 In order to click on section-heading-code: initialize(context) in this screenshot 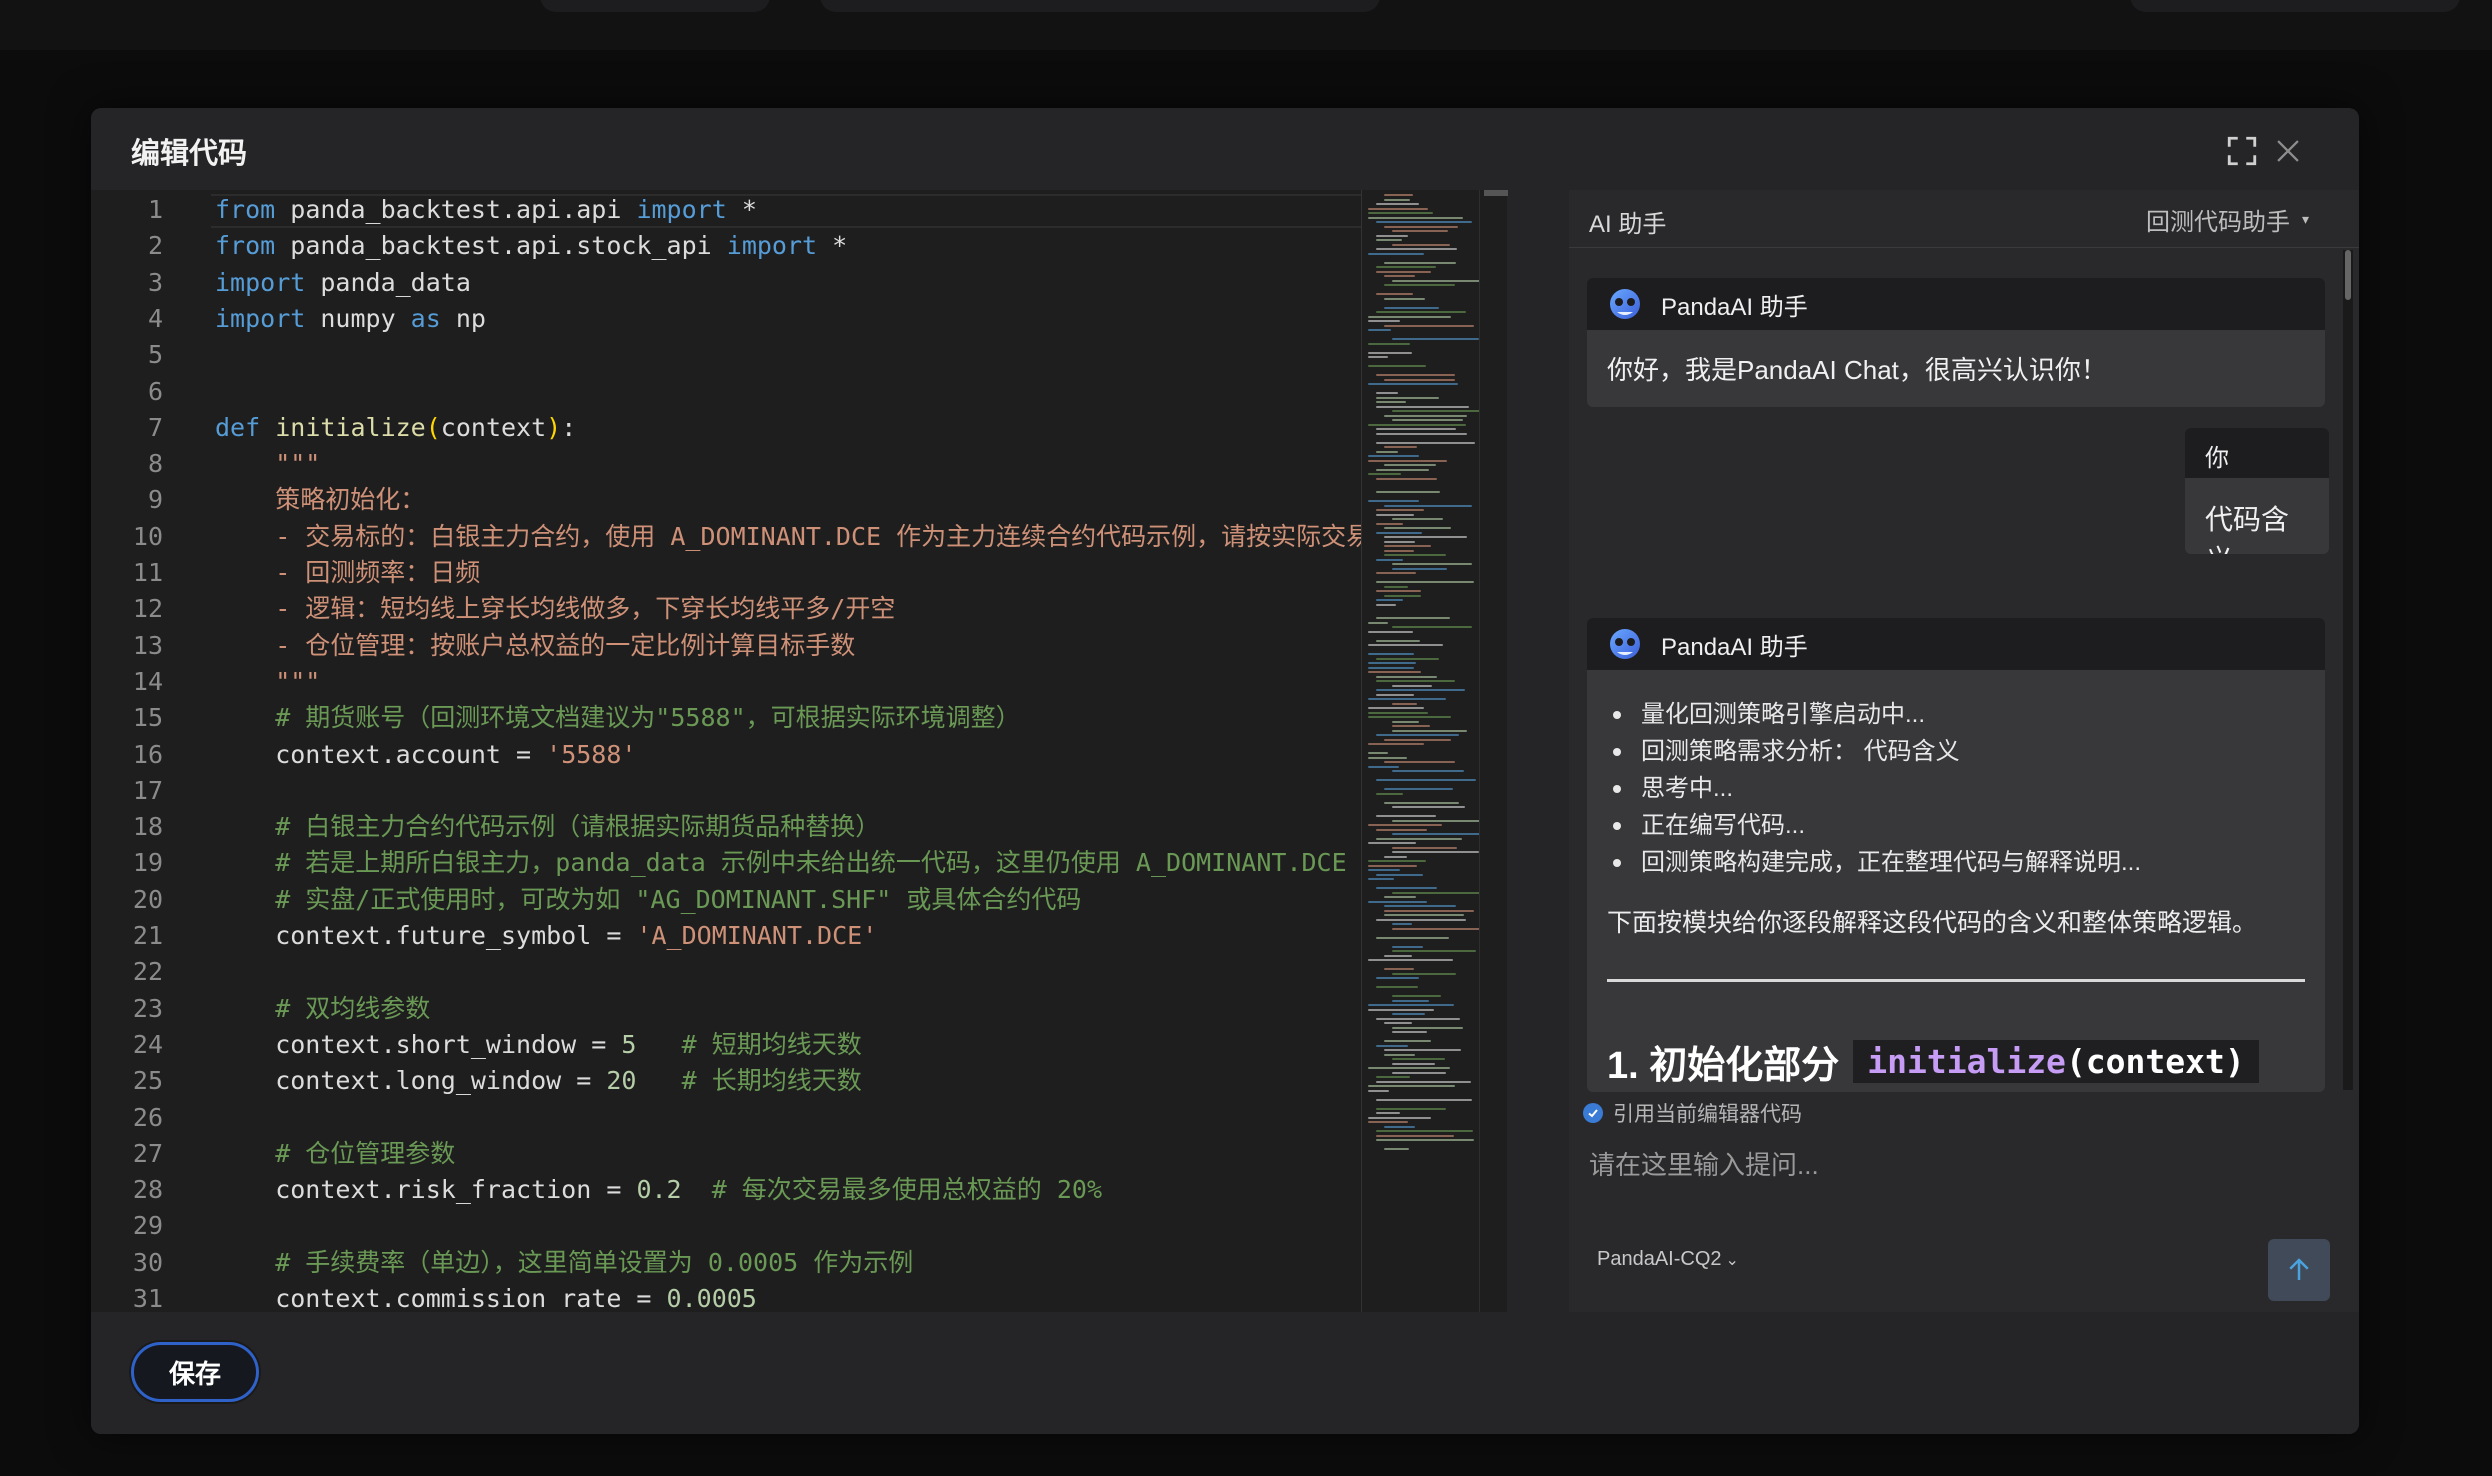, I will do `click(2056, 1061)`.